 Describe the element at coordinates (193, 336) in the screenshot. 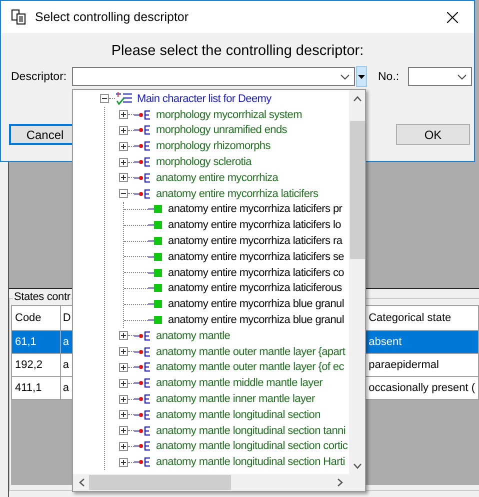

I see `tree-item: anatomy mantle` at that location.